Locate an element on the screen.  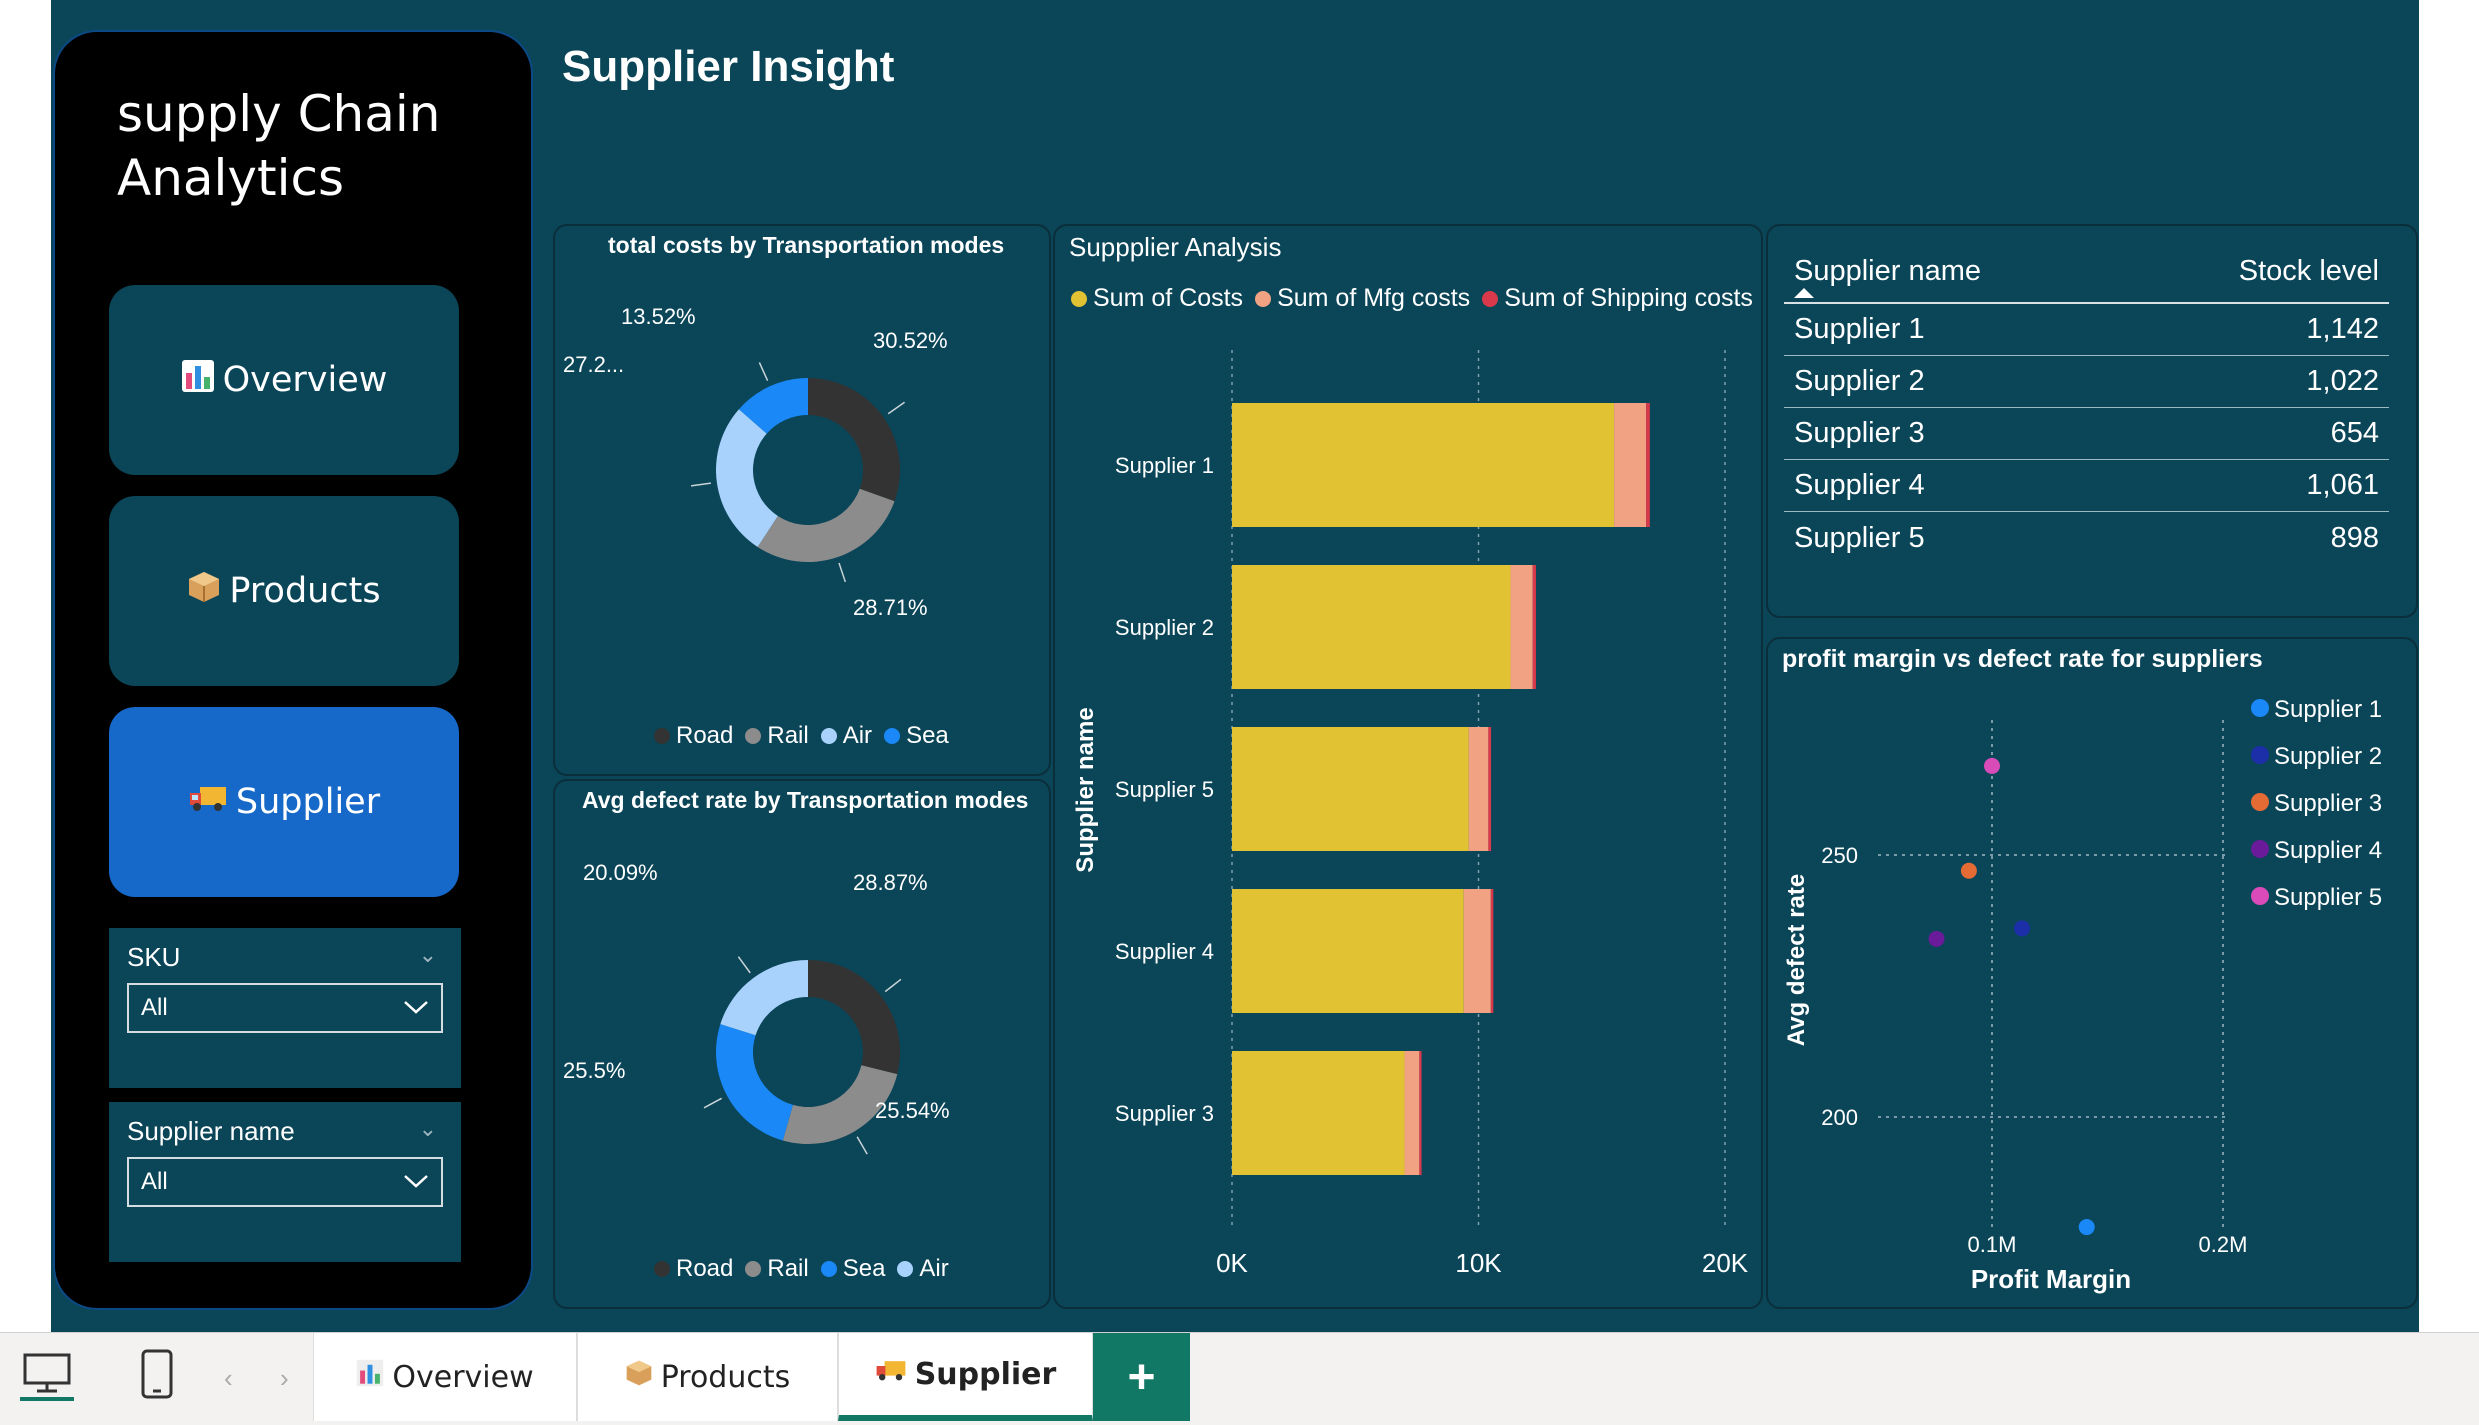
legend-item-costs: Sum of Costs is located at coordinates (1157, 298).